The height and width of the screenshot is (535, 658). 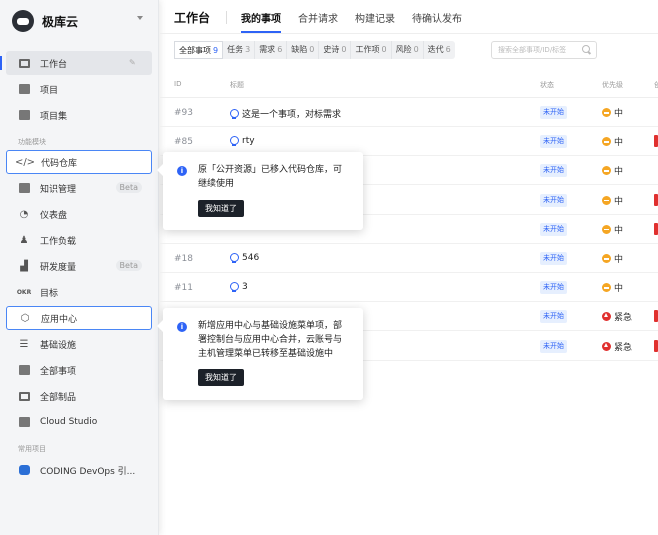 What do you see at coordinates (367, 49) in the screenshot?
I see `filter-chip-label: 工作项` at bounding box center [367, 49].